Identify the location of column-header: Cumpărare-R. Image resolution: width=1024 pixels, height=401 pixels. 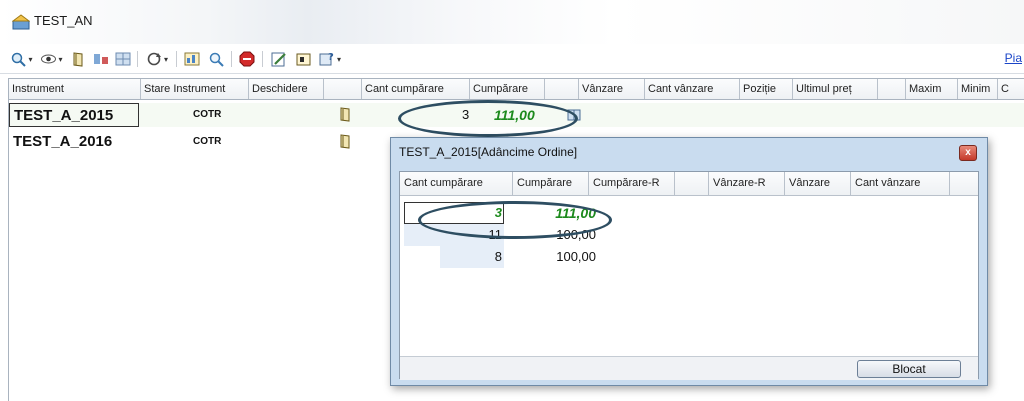
(632, 183).